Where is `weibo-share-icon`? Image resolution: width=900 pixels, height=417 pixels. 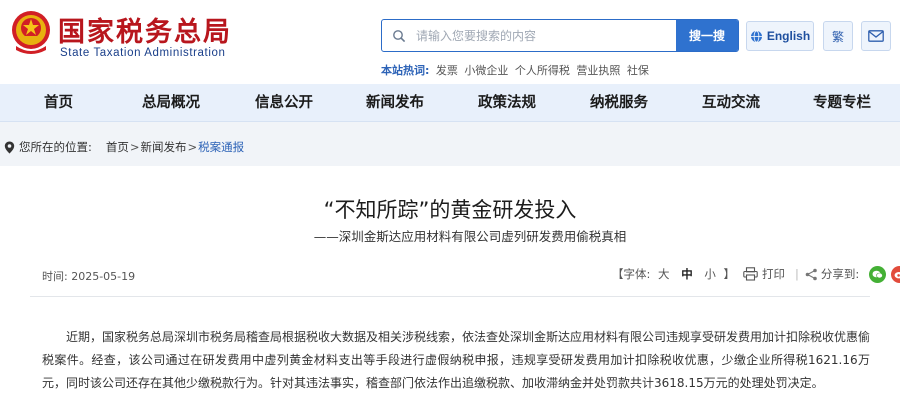 weibo-share-icon is located at coordinates (895, 274).